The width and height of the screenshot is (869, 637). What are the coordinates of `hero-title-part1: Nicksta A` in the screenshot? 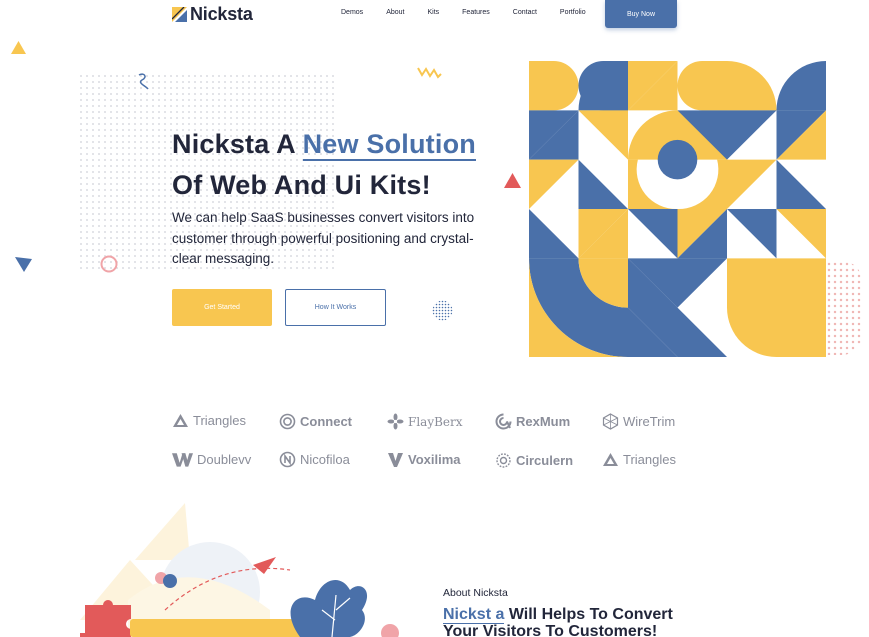 It's located at (237, 144).